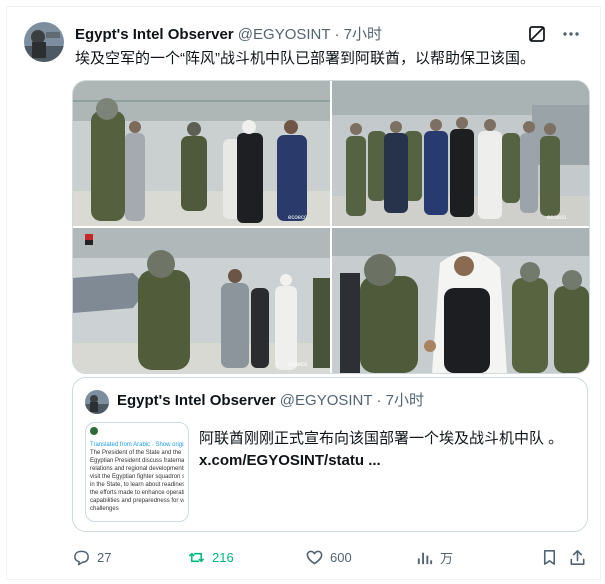 The height and width of the screenshot is (584, 605). Describe the element at coordinates (91, 557) in the screenshot. I see `reply-button: 27` at that location.